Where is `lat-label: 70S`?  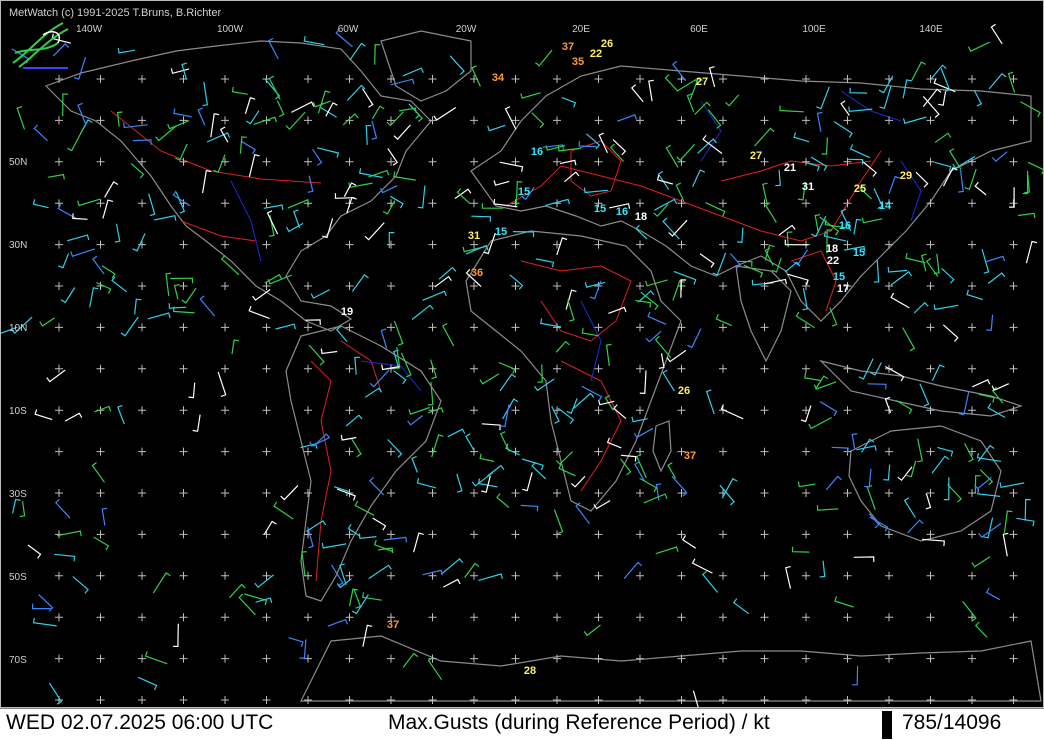 lat-label: 70S is located at coordinates (18, 660).